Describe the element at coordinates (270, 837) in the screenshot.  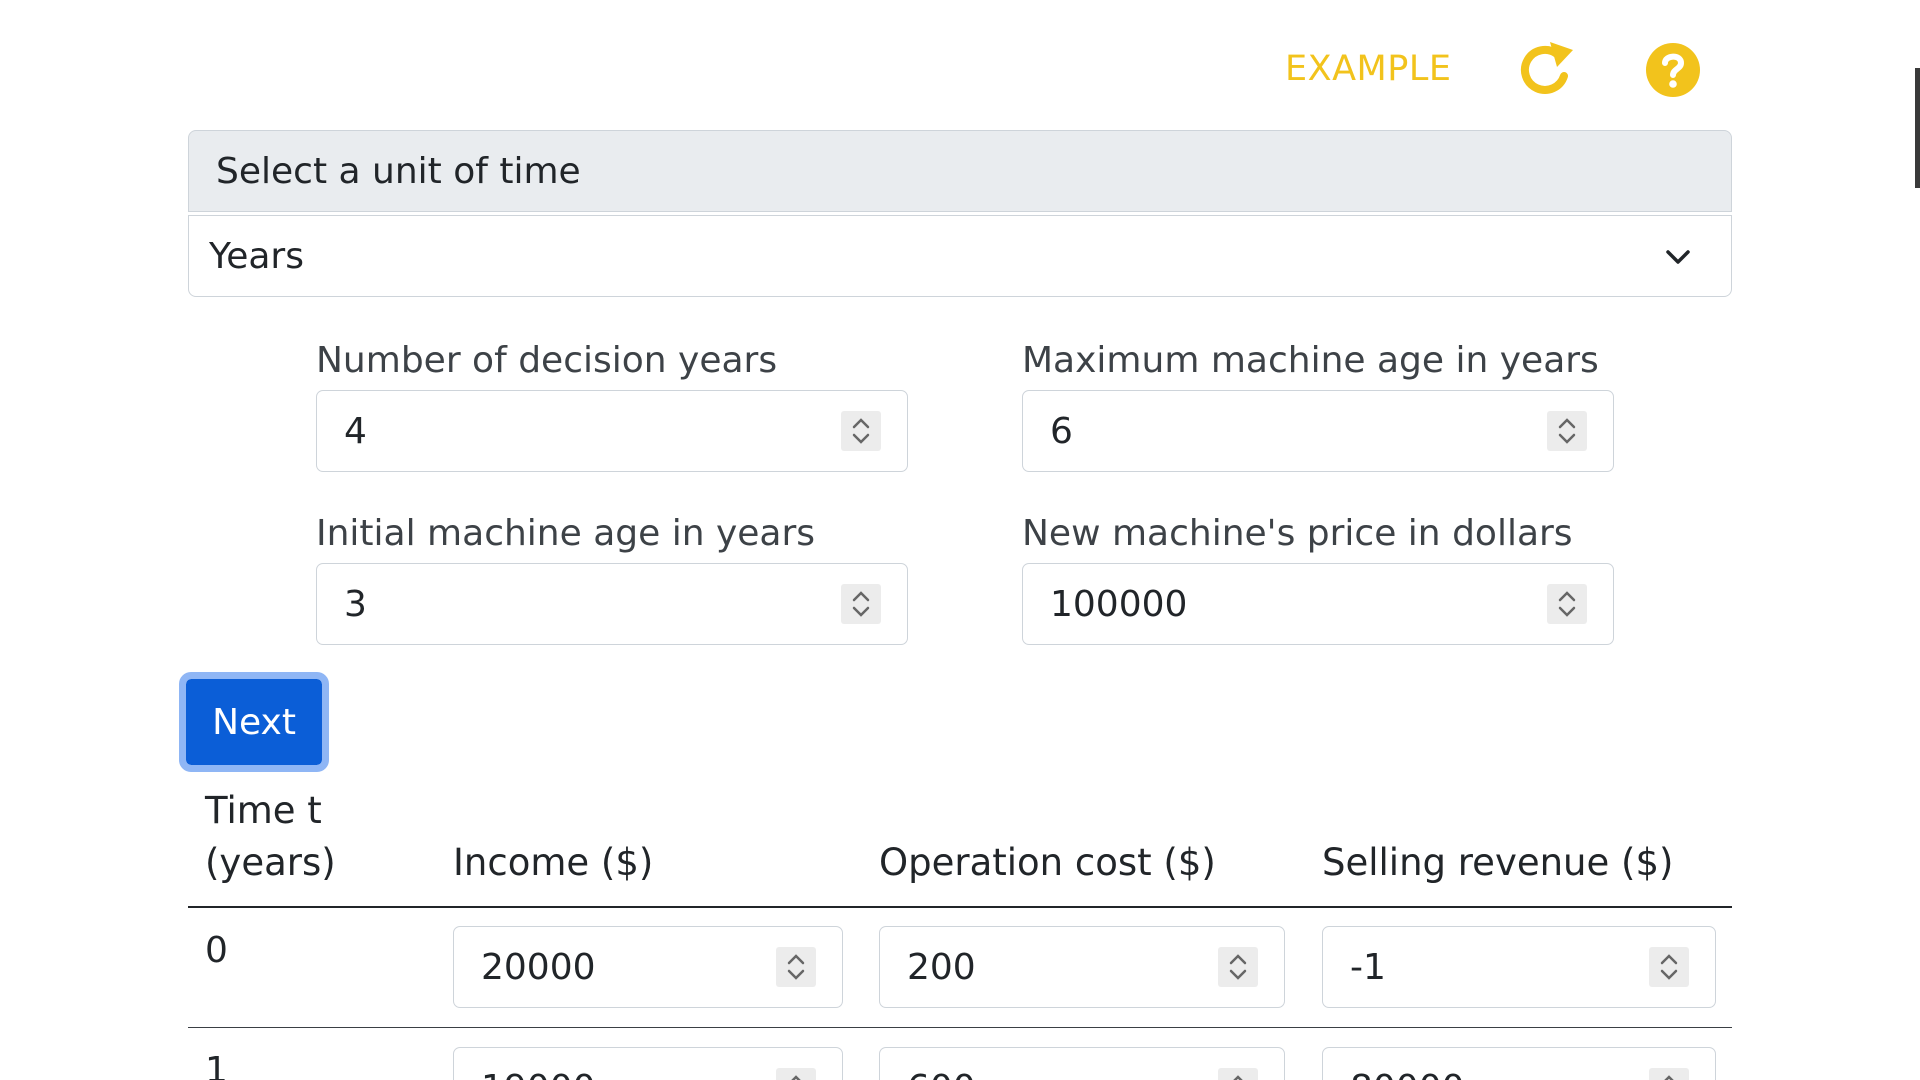
I see `column-header-time: Time t (years)` at that location.